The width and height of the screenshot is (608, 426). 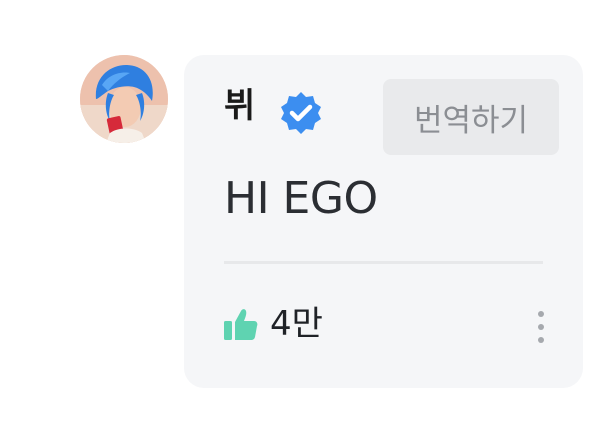 What do you see at coordinates (241, 324) in the screenshot?
I see `thumbs-up-icon` at bounding box center [241, 324].